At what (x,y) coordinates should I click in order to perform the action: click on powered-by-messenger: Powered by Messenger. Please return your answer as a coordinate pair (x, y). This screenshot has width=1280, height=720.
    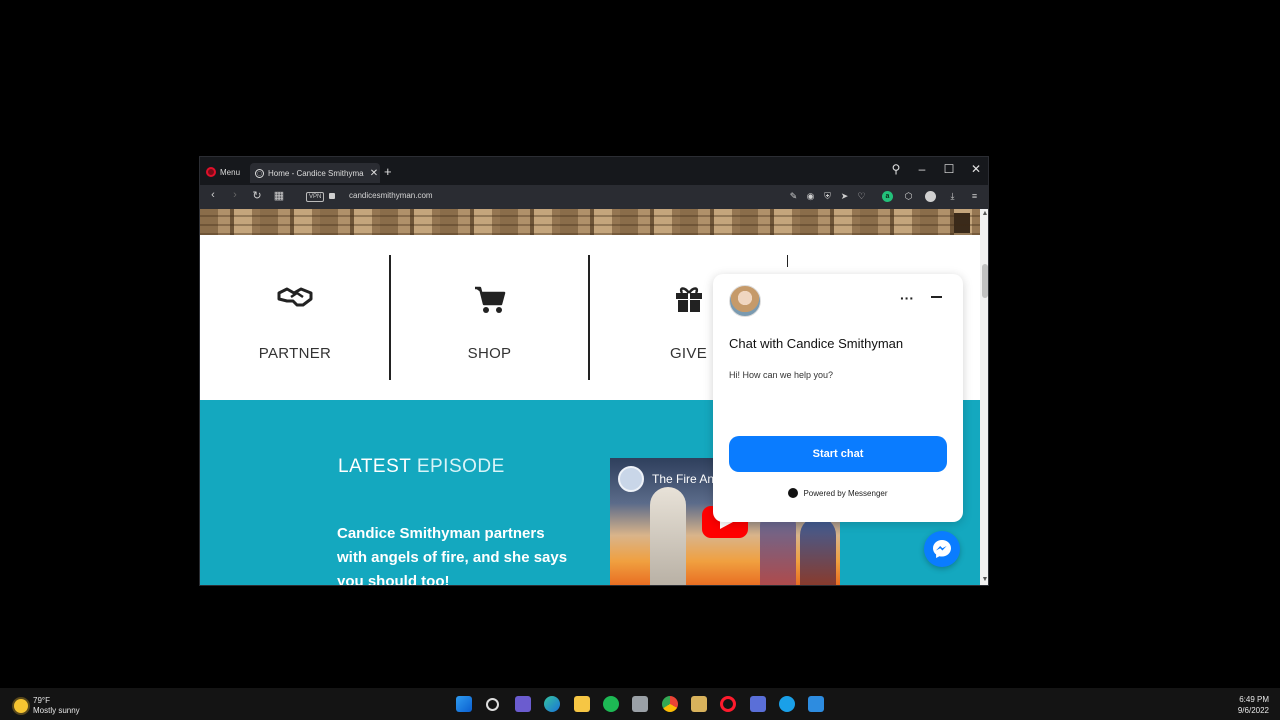
    Looking at the image, I should click on (838, 493).